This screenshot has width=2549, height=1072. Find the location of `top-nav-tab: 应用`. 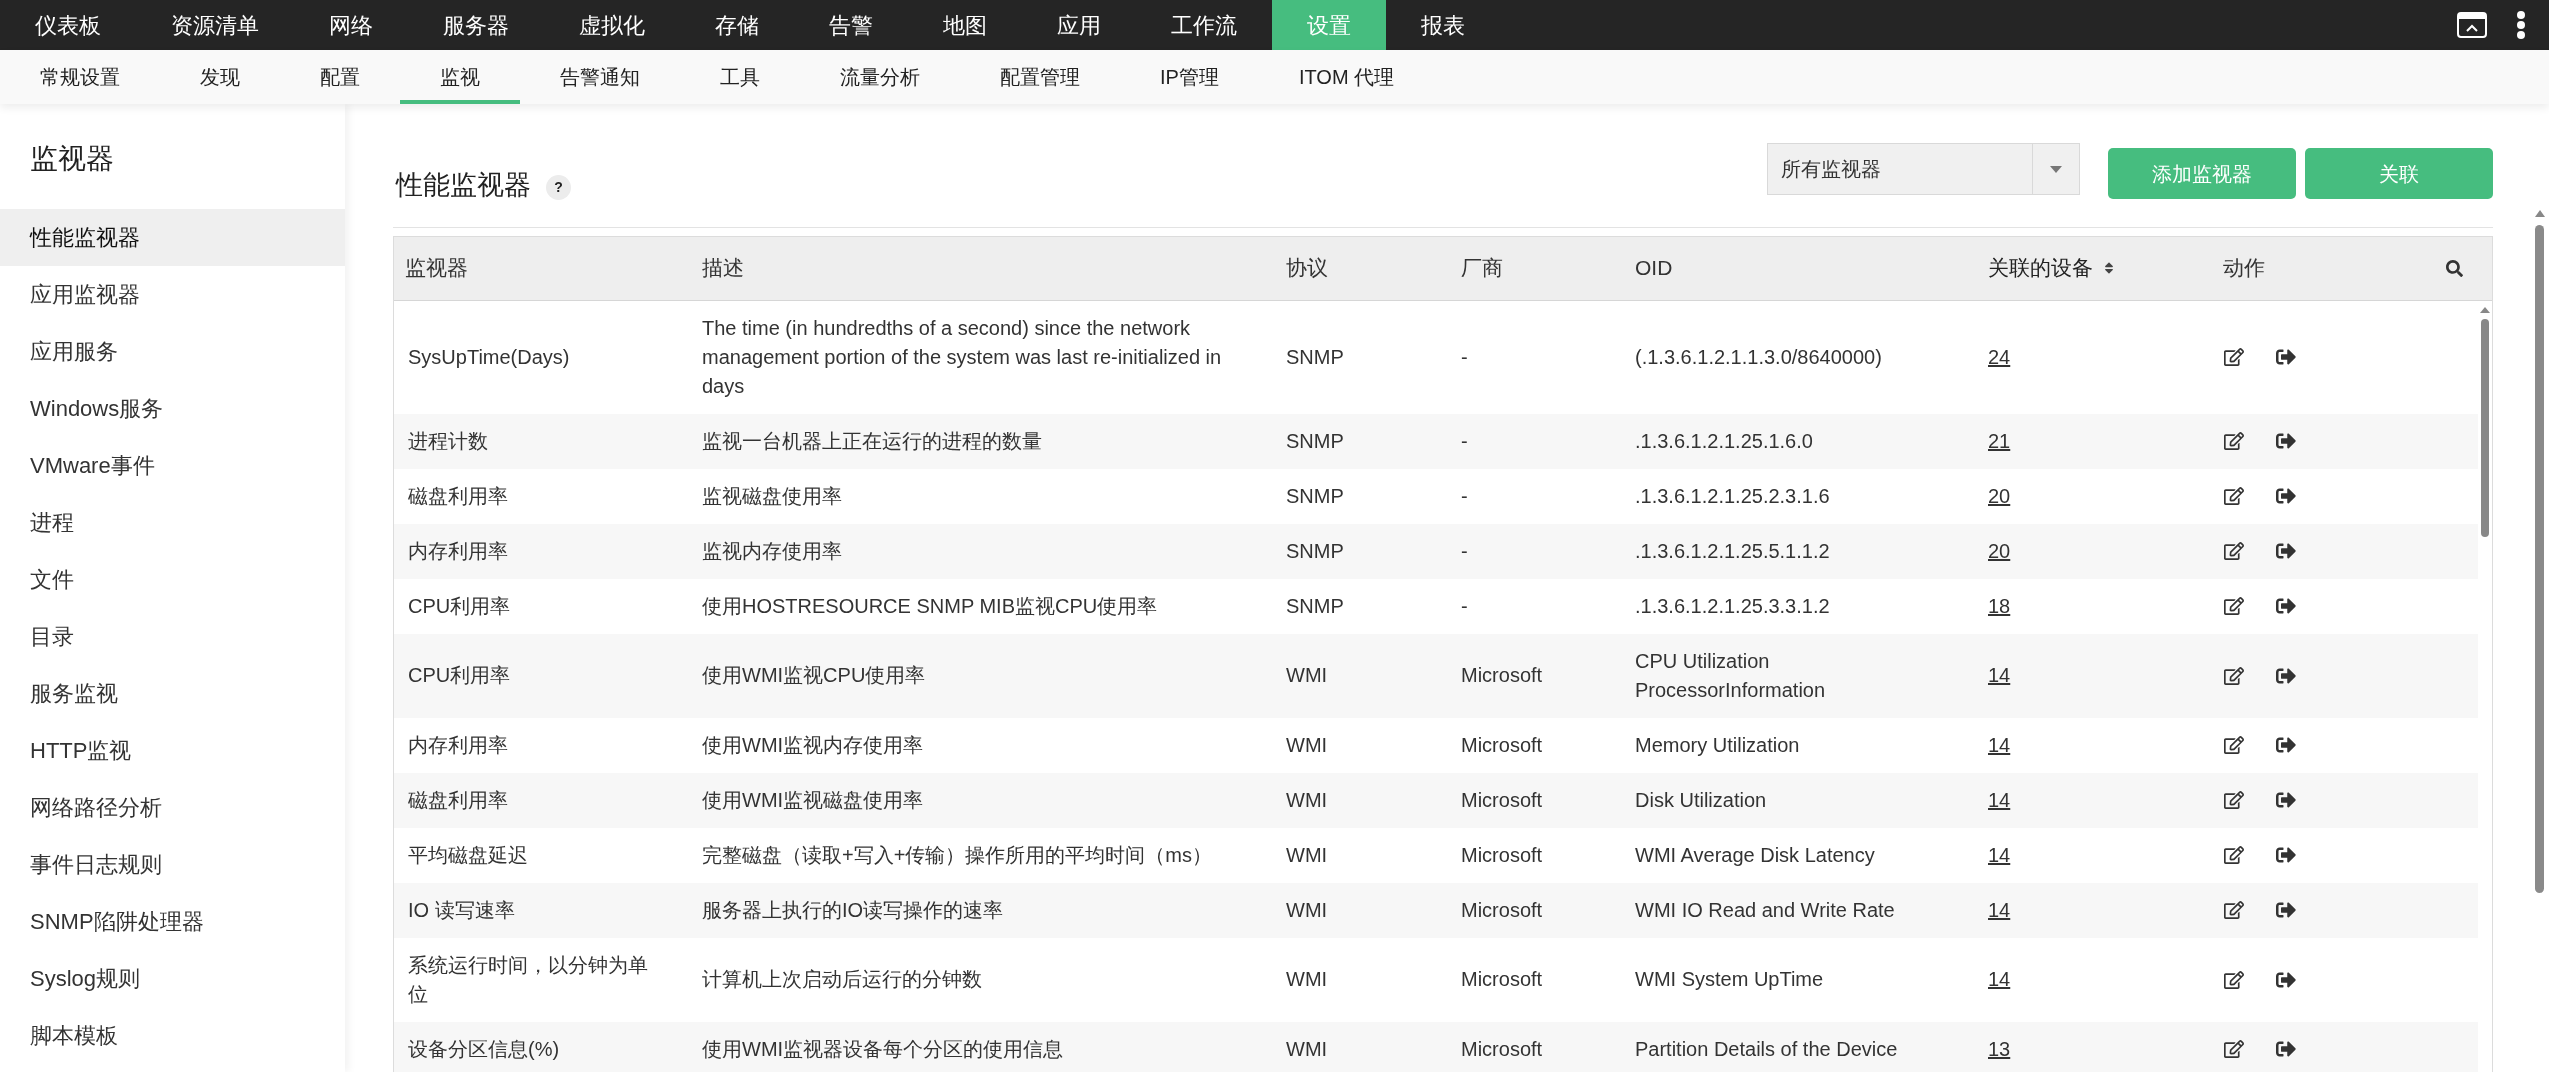

top-nav-tab: 应用 is located at coordinates (1079, 25).